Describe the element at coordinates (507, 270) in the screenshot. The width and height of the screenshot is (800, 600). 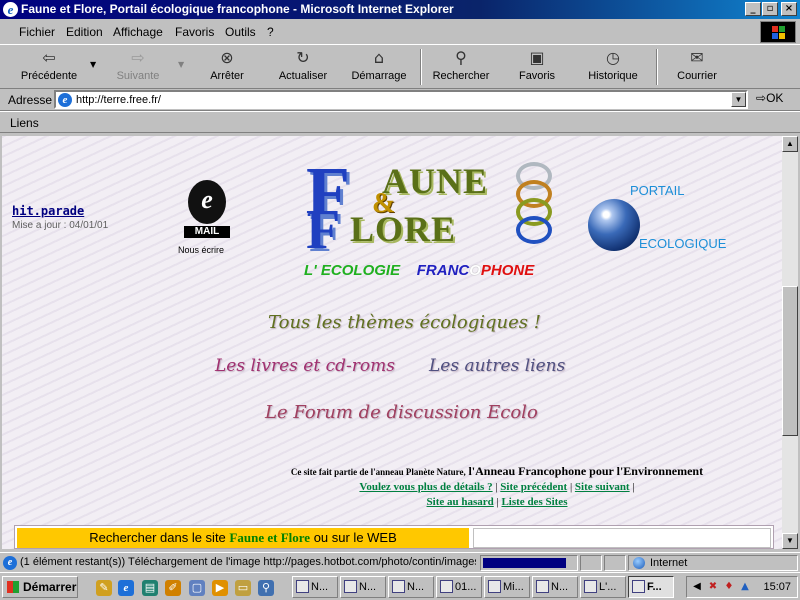
I see `tagline-phone: PHONE` at that location.